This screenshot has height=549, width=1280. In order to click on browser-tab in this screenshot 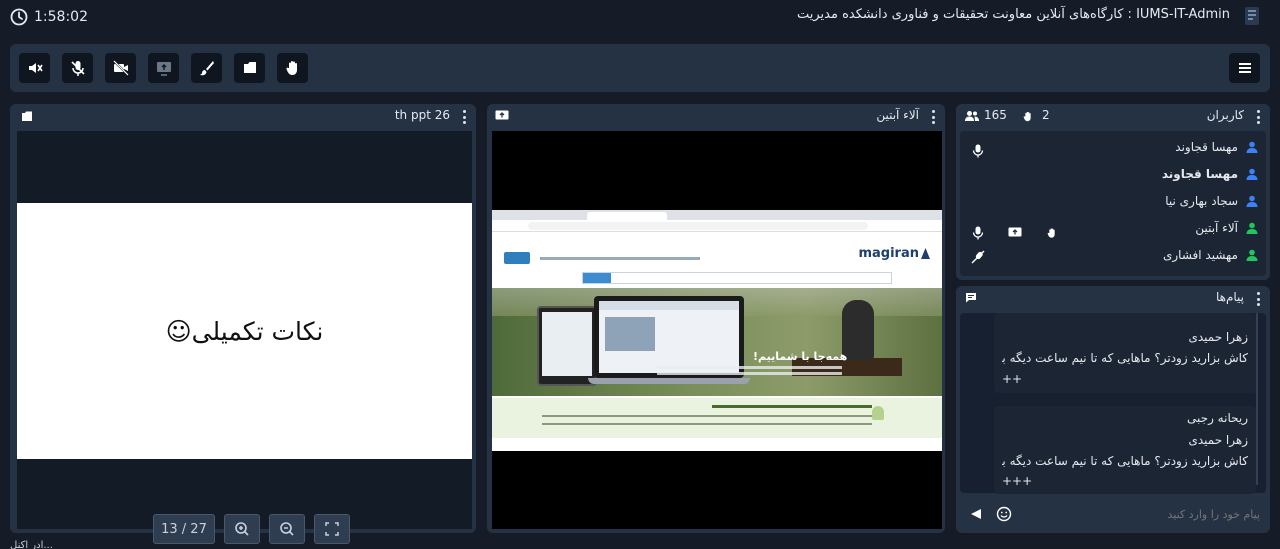, I will do `click(627, 216)`.